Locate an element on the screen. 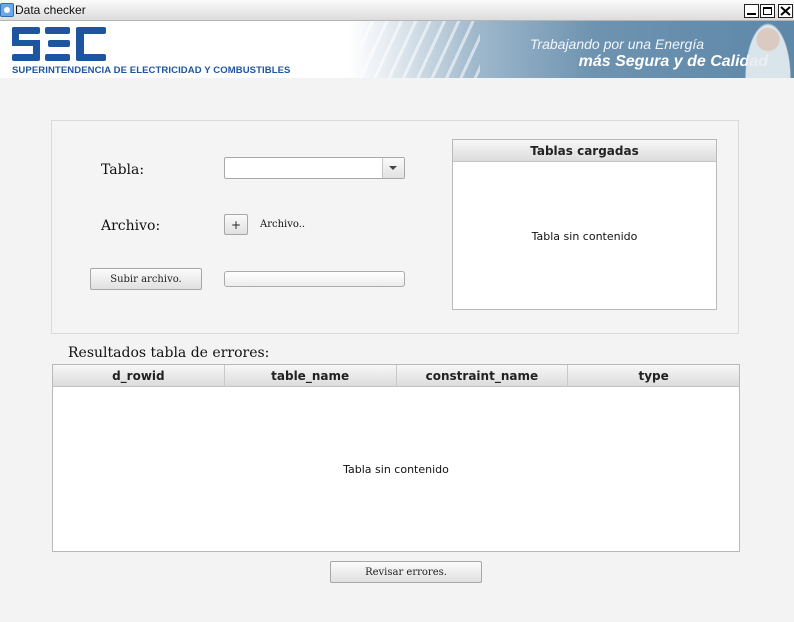 The height and width of the screenshot is (622, 794). loaded-tables-table: Tablas cargadas Tabla sin contenido is located at coordinates (584, 224).